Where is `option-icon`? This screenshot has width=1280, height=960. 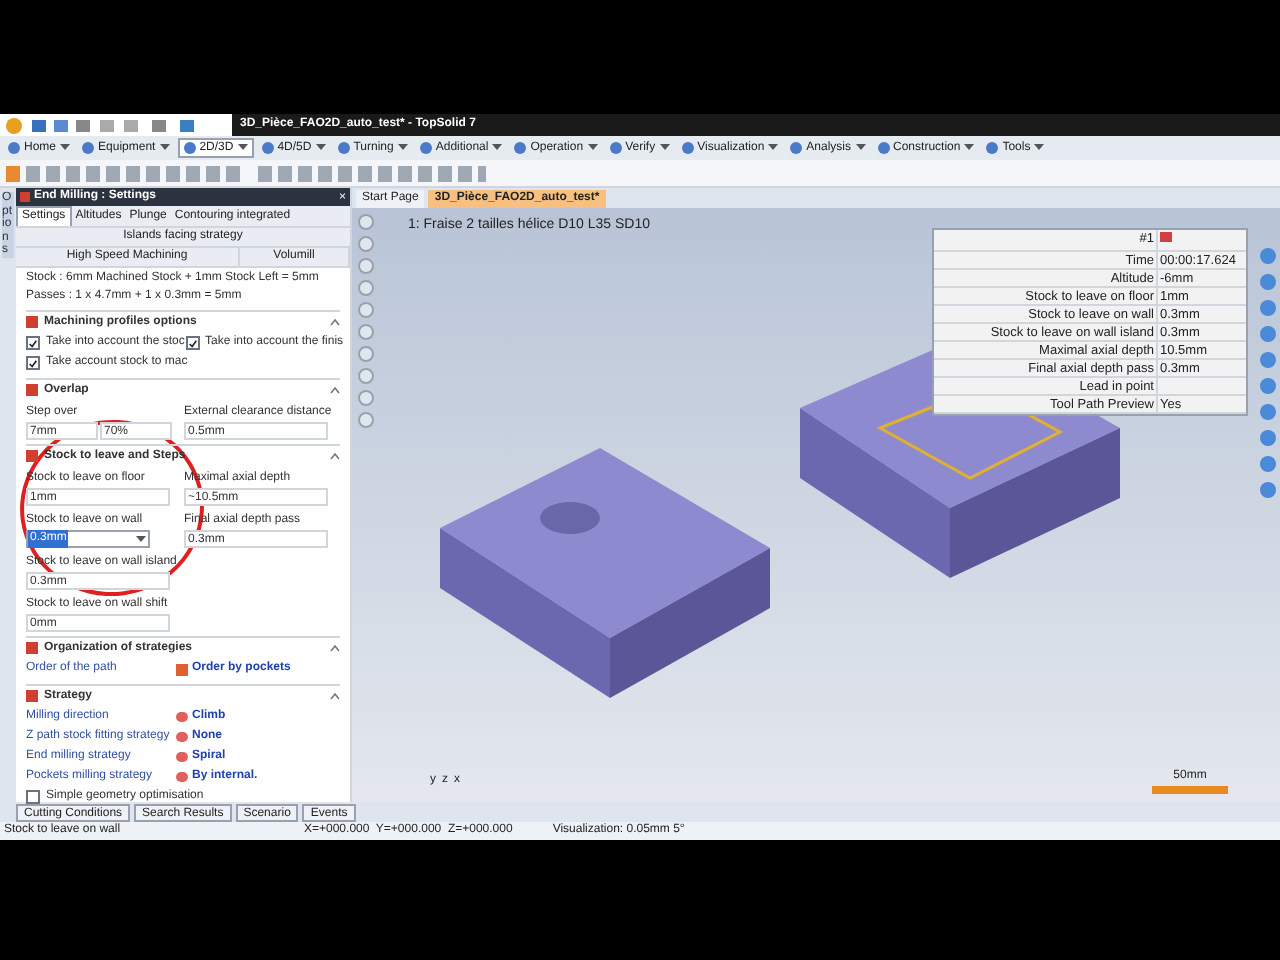 option-icon is located at coordinates (182, 669).